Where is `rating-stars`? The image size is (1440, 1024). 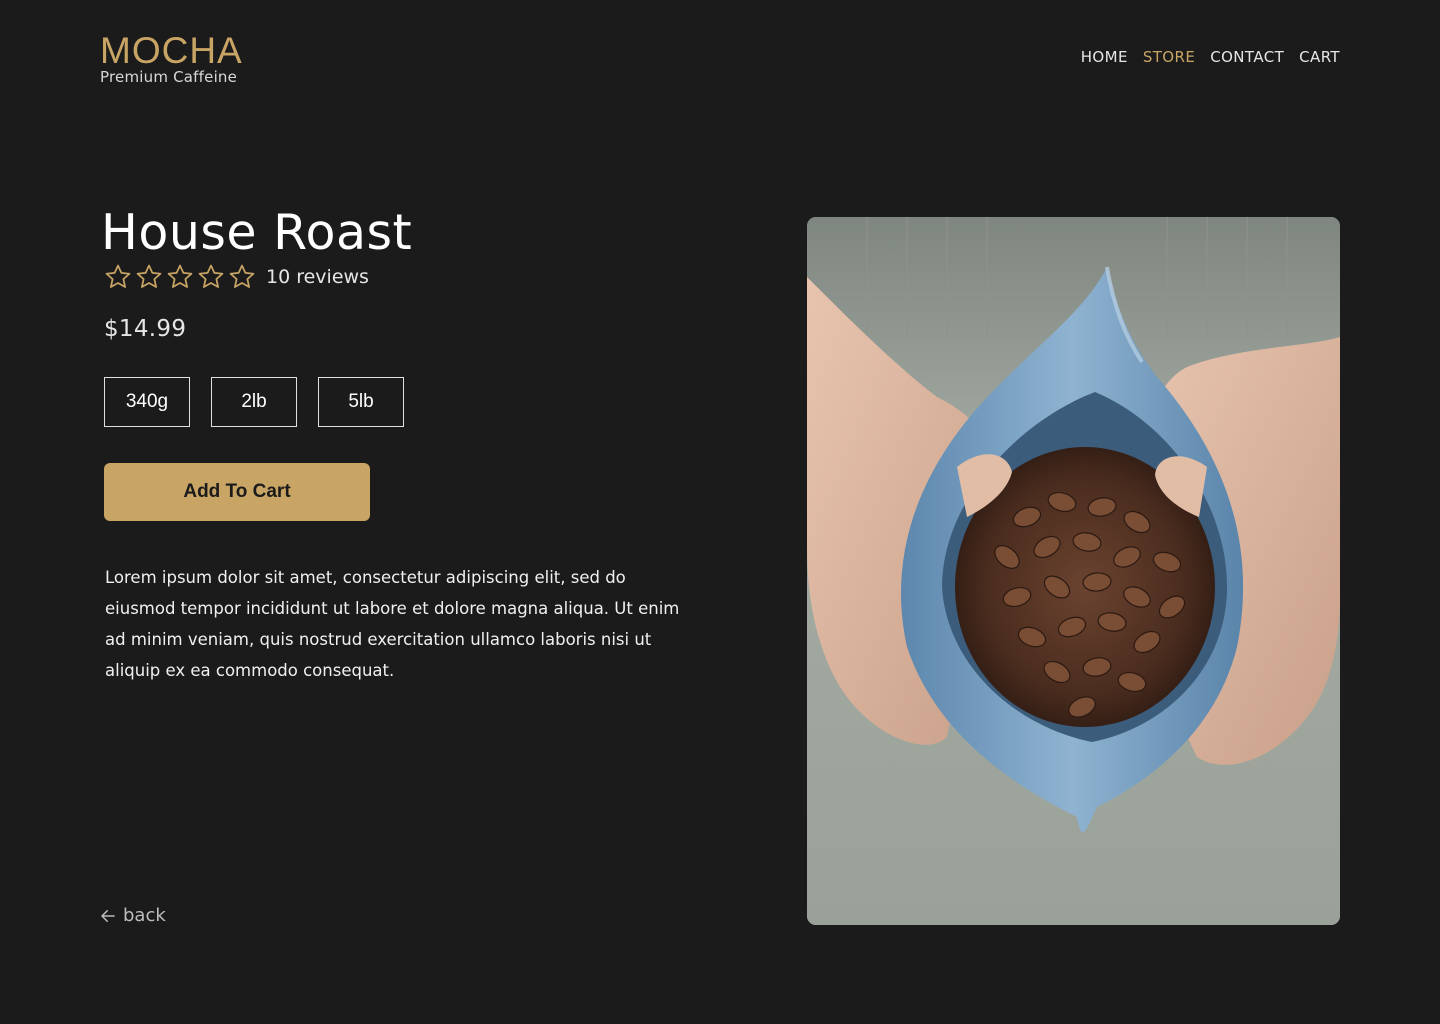 rating-stars is located at coordinates (180, 277).